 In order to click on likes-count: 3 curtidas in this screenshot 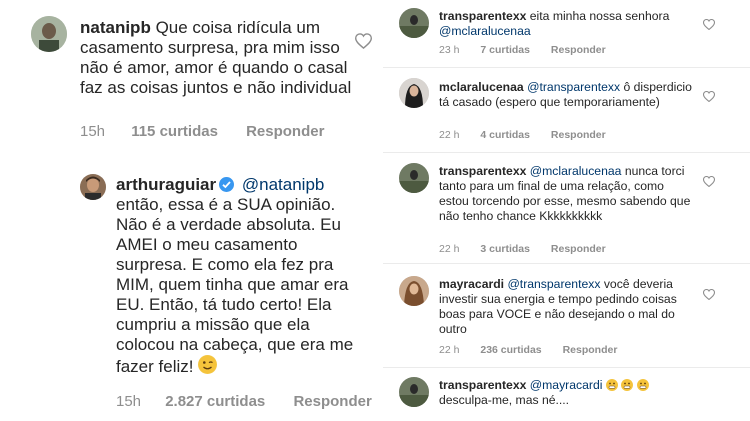, I will do `click(505, 249)`.